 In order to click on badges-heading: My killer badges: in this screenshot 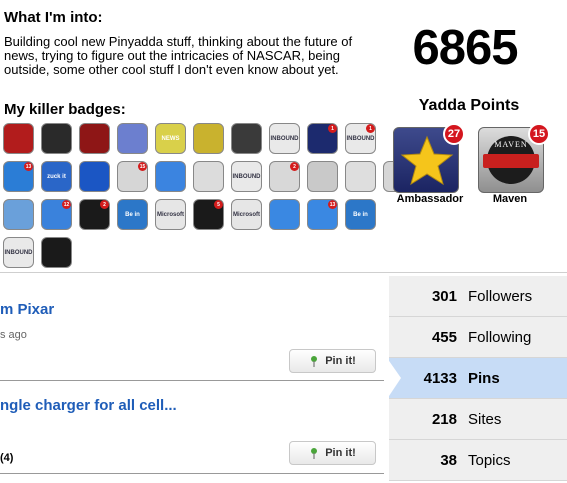, I will do `click(65, 109)`.